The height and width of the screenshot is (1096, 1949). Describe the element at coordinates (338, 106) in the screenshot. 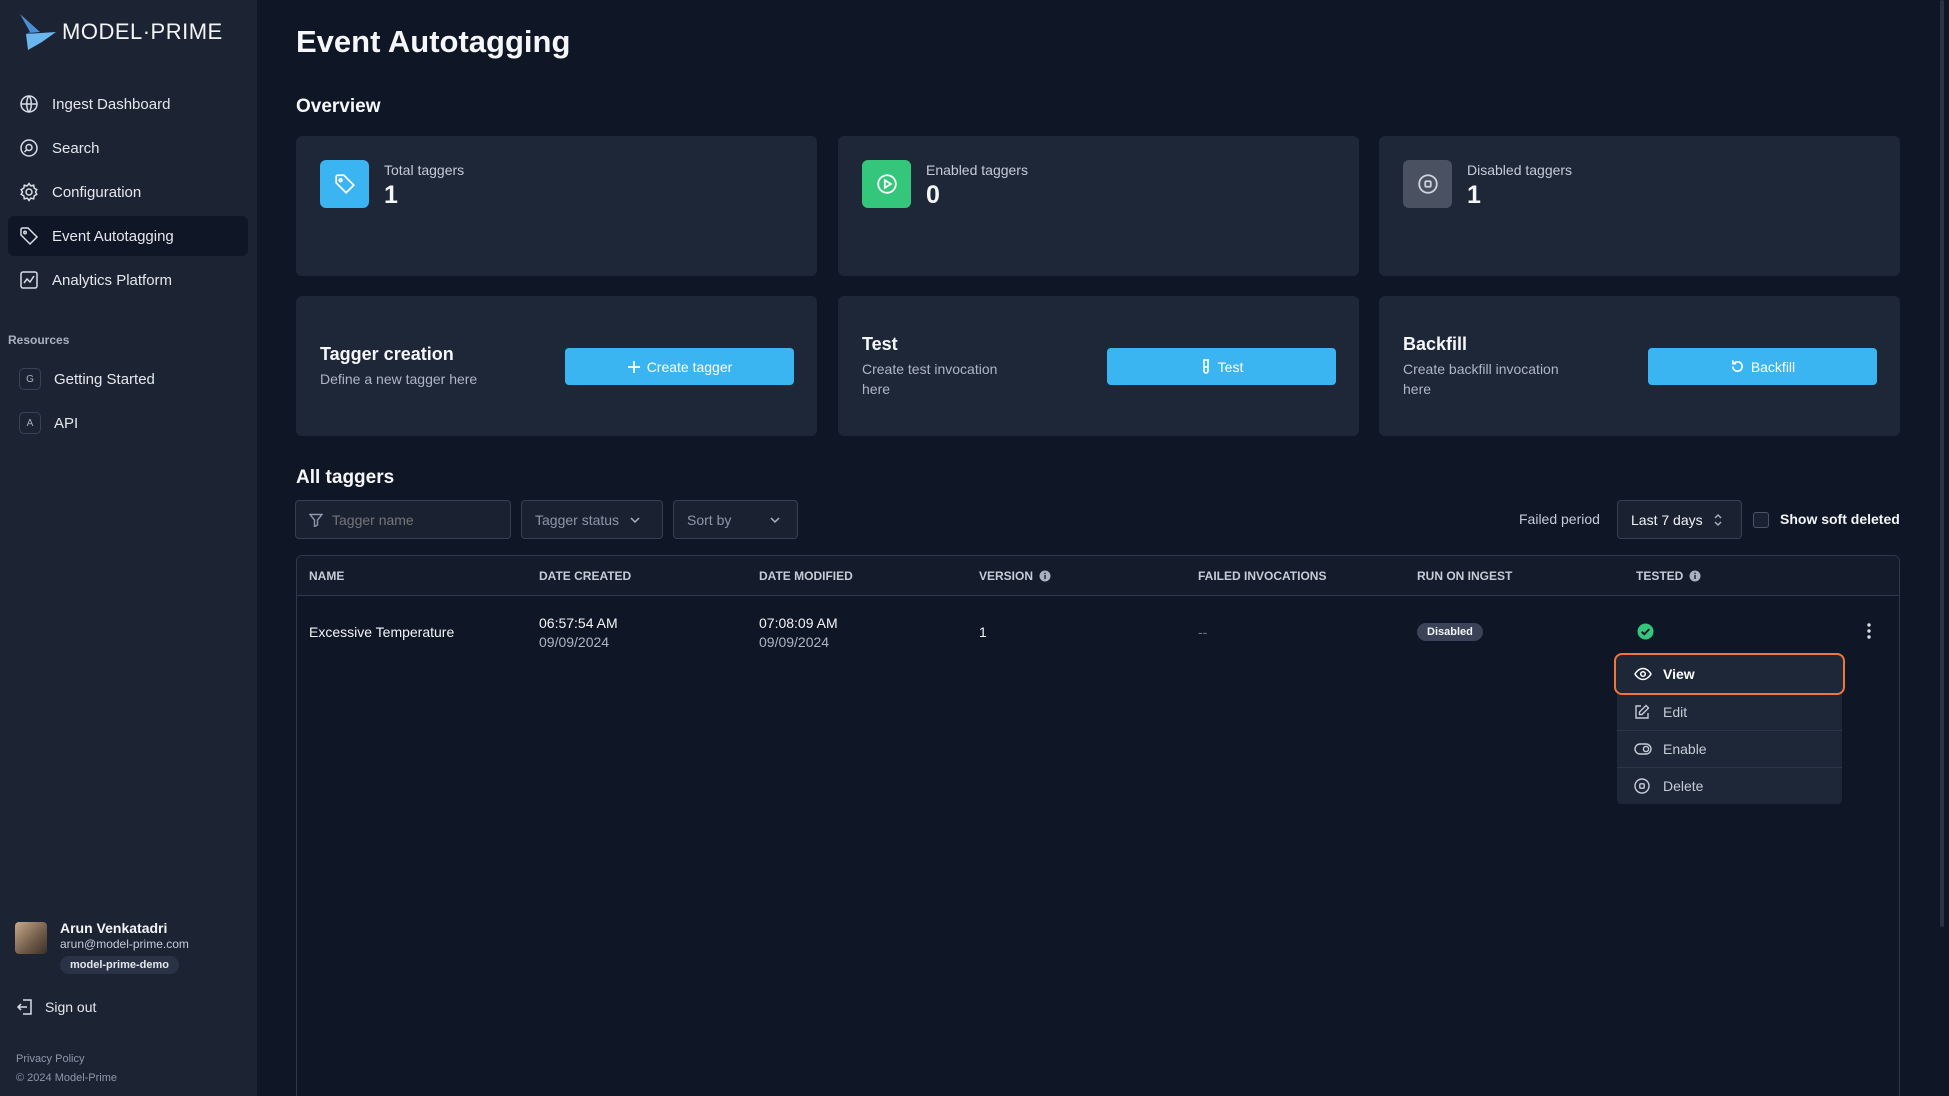

I see `overview-heading: Overview` at that location.